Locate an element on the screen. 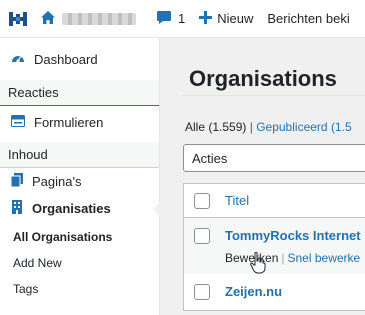 The height and width of the screenshot is (315, 365). row-actions: Bewerken | Snel bewerke is located at coordinates (293, 258).